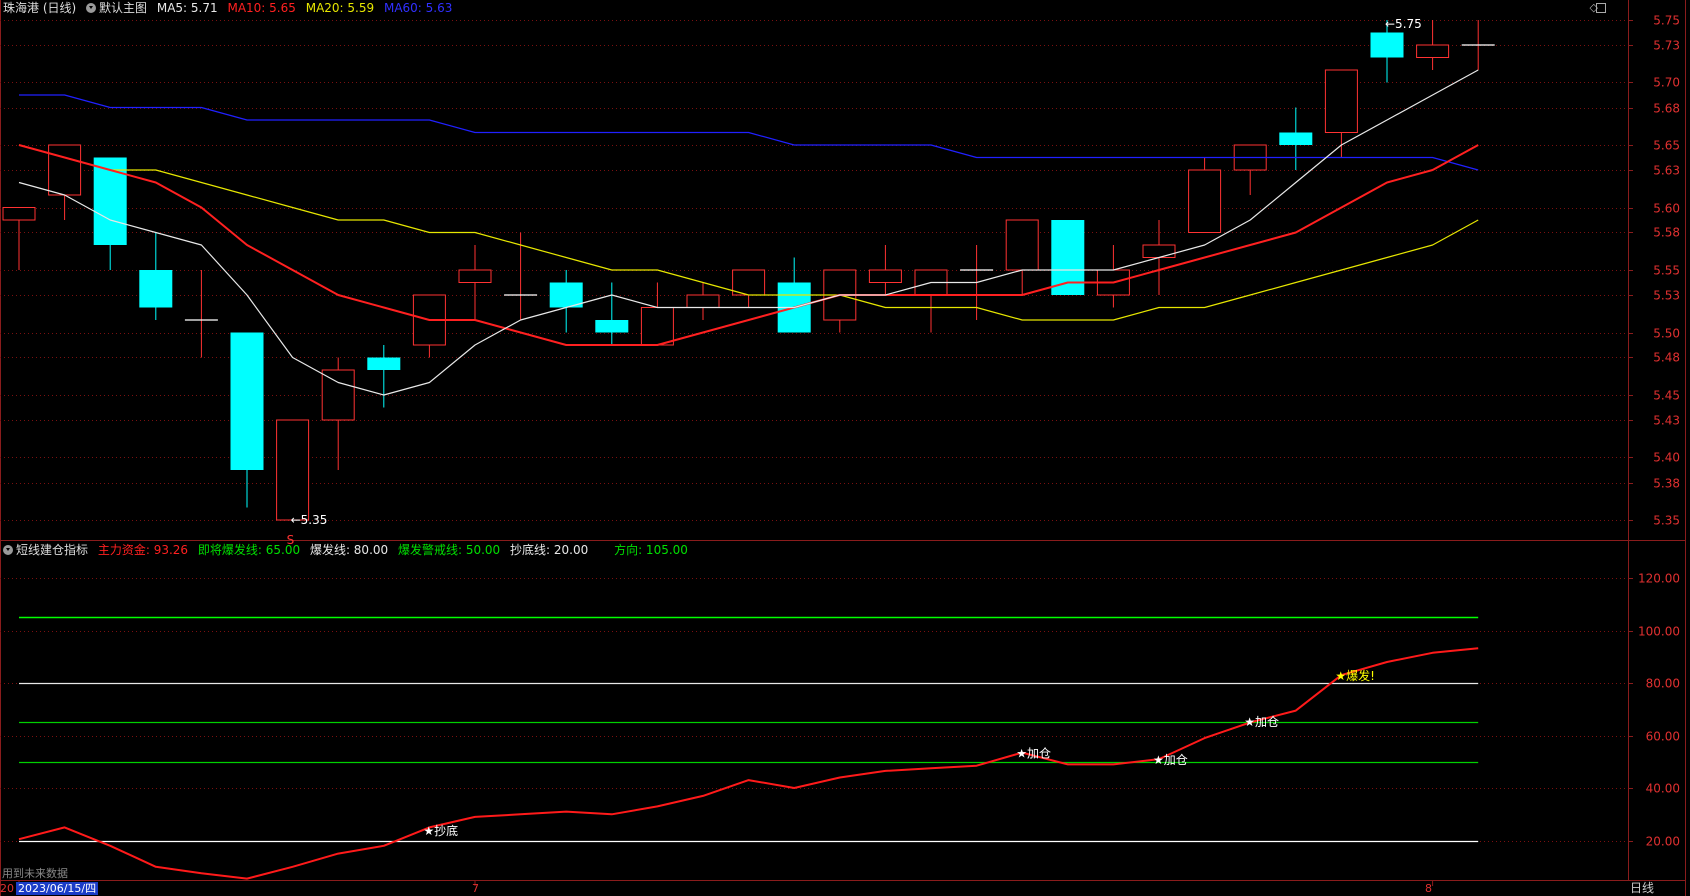  What do you see at coordinates (1666, 421) in the screenshot?
I see `price-tick-label: 5.43` at bounding box center [1666, 421].